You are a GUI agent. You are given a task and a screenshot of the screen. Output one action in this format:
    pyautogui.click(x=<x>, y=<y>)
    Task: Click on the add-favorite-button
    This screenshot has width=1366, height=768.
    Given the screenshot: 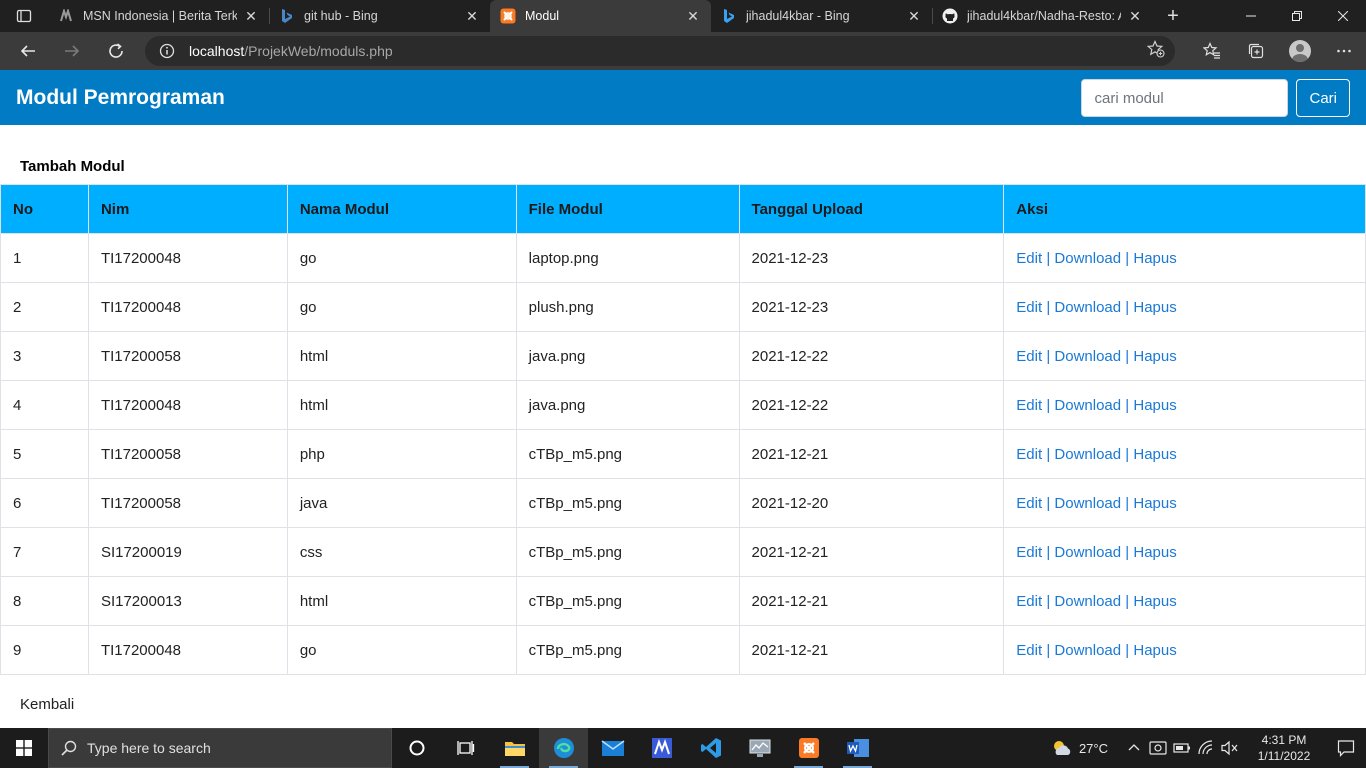 What is the action you would take?
    pyautogui.click(x=1155, y=51)
    